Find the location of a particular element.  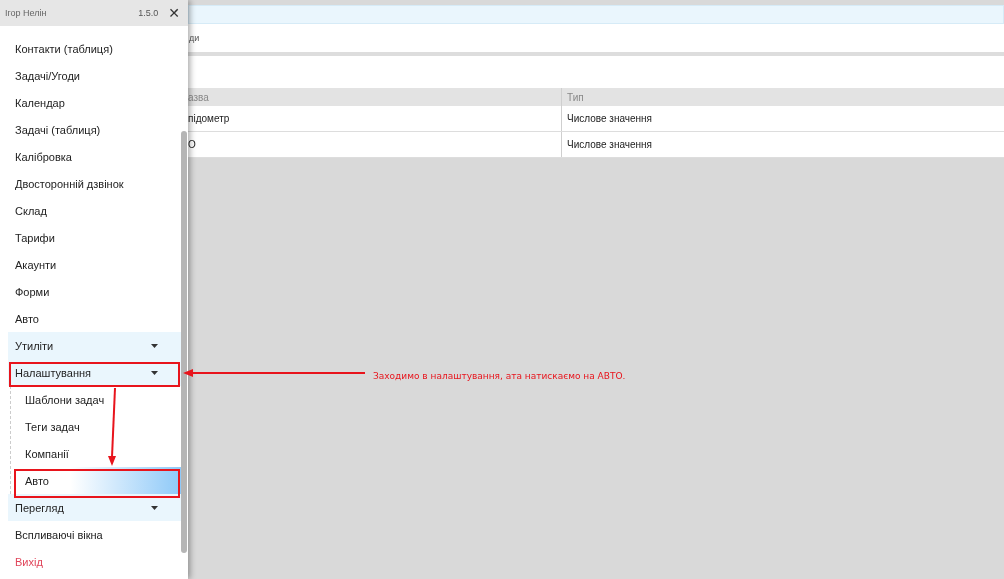

menu-item: Задачі (таблиця) is located at coordinates (94, 129).